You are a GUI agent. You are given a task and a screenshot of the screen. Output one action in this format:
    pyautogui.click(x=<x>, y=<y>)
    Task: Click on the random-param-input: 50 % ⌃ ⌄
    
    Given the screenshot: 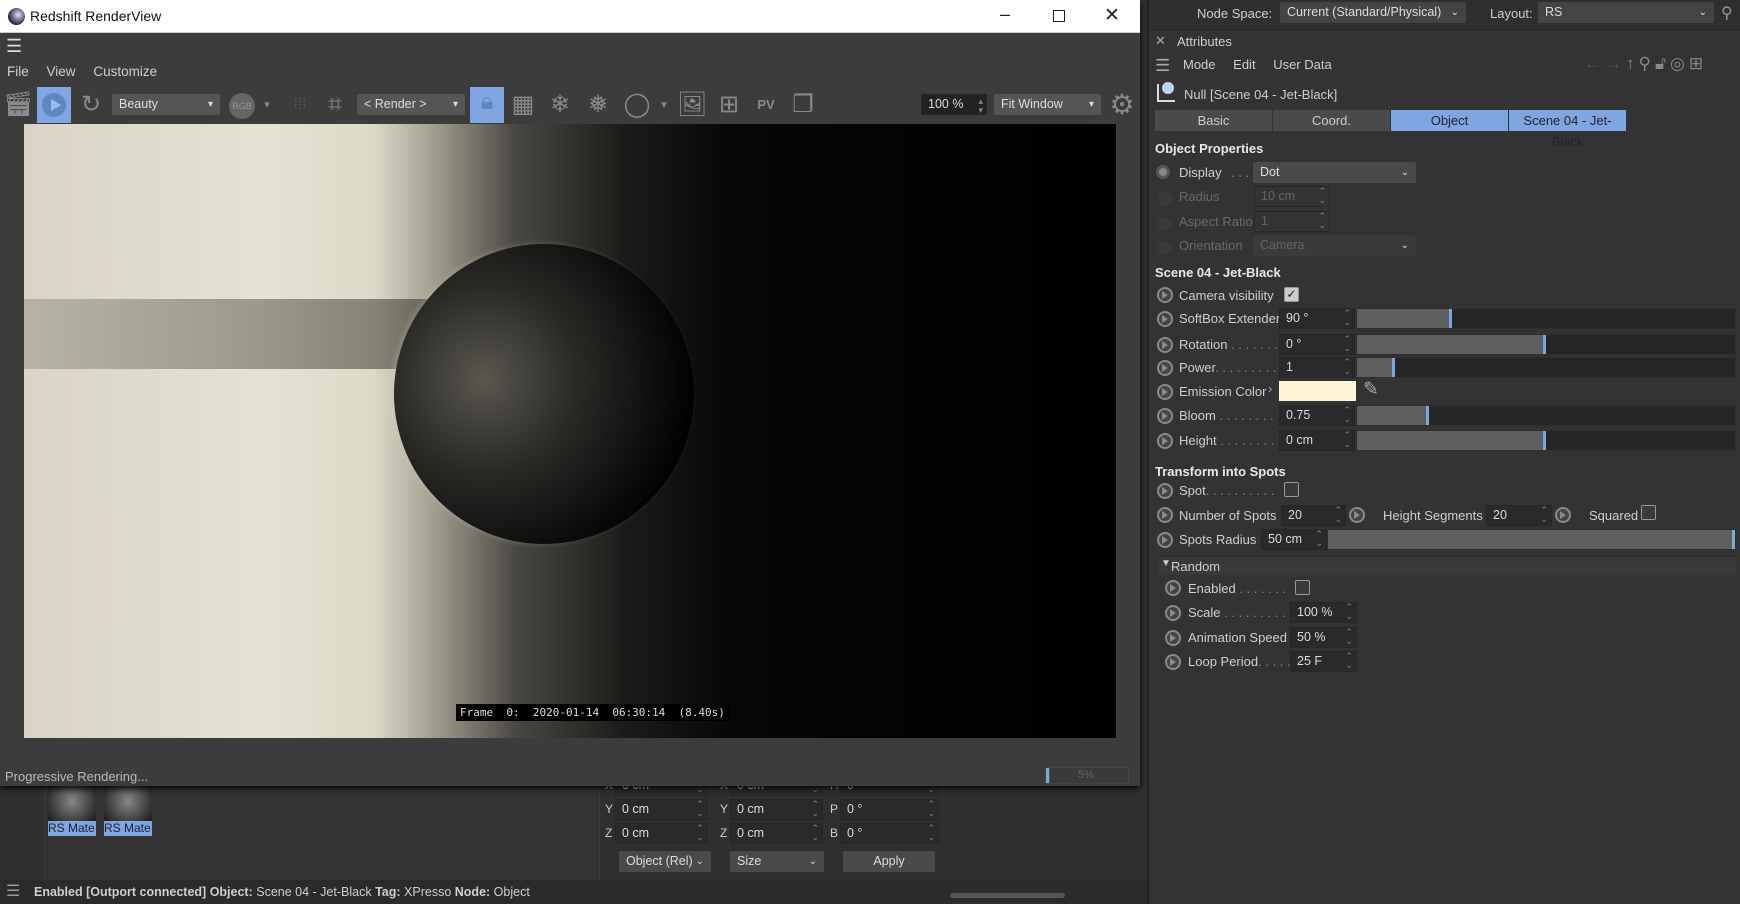 What is the action you would take?
    pyautogui.click(x=1323, y=637)
    